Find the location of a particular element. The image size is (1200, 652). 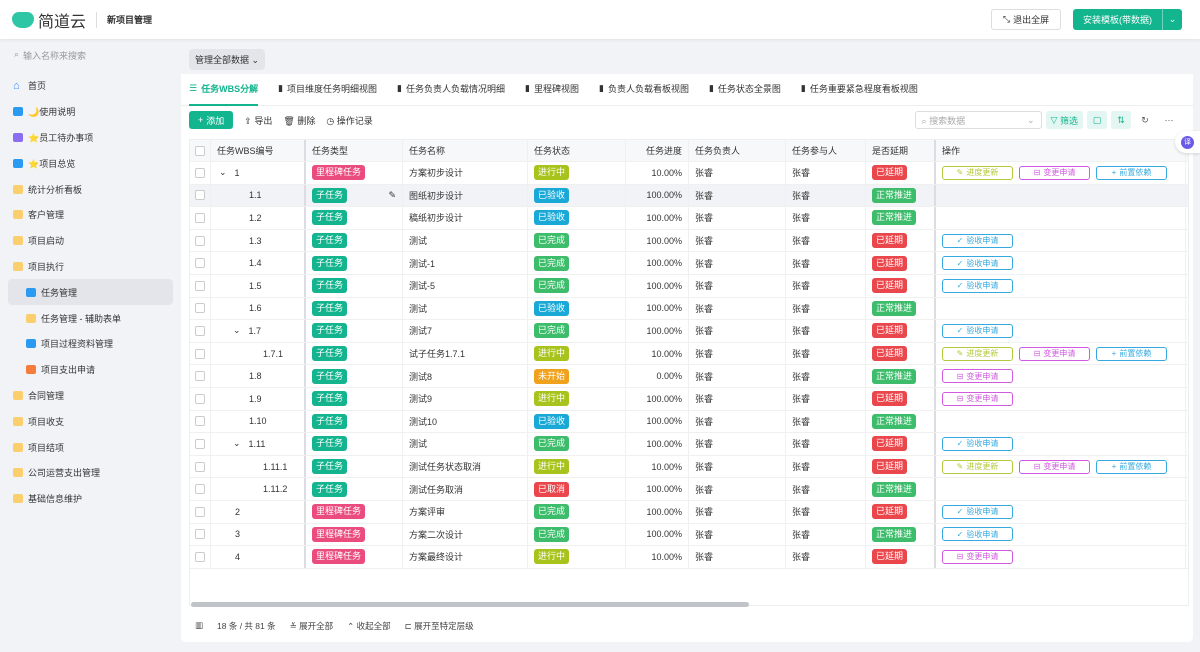

tab-view: ▮ 负责人负载看板视图 is located at coordinates (644, 90).